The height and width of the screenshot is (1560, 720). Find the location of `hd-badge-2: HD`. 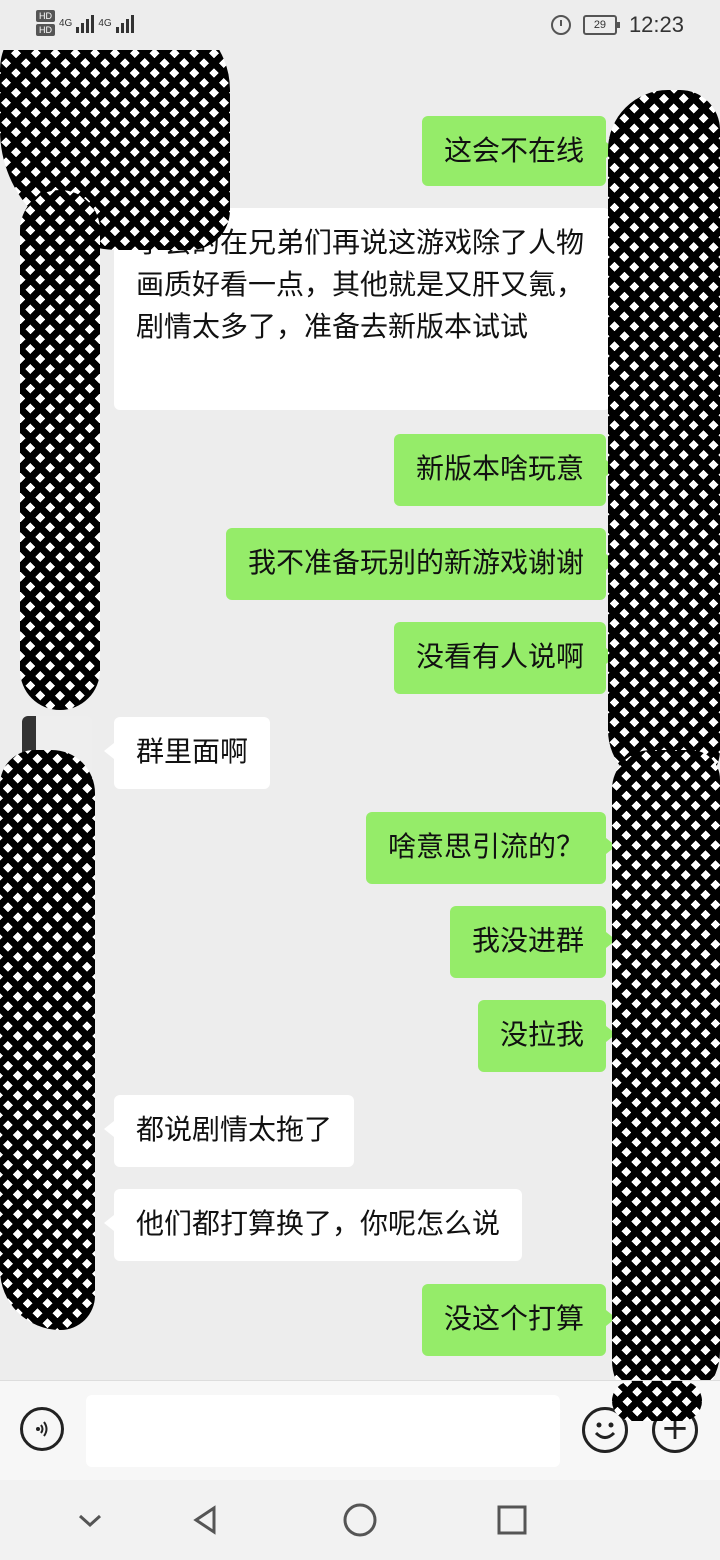

hd-badge-2: HD is located at coordinates (45, 30).